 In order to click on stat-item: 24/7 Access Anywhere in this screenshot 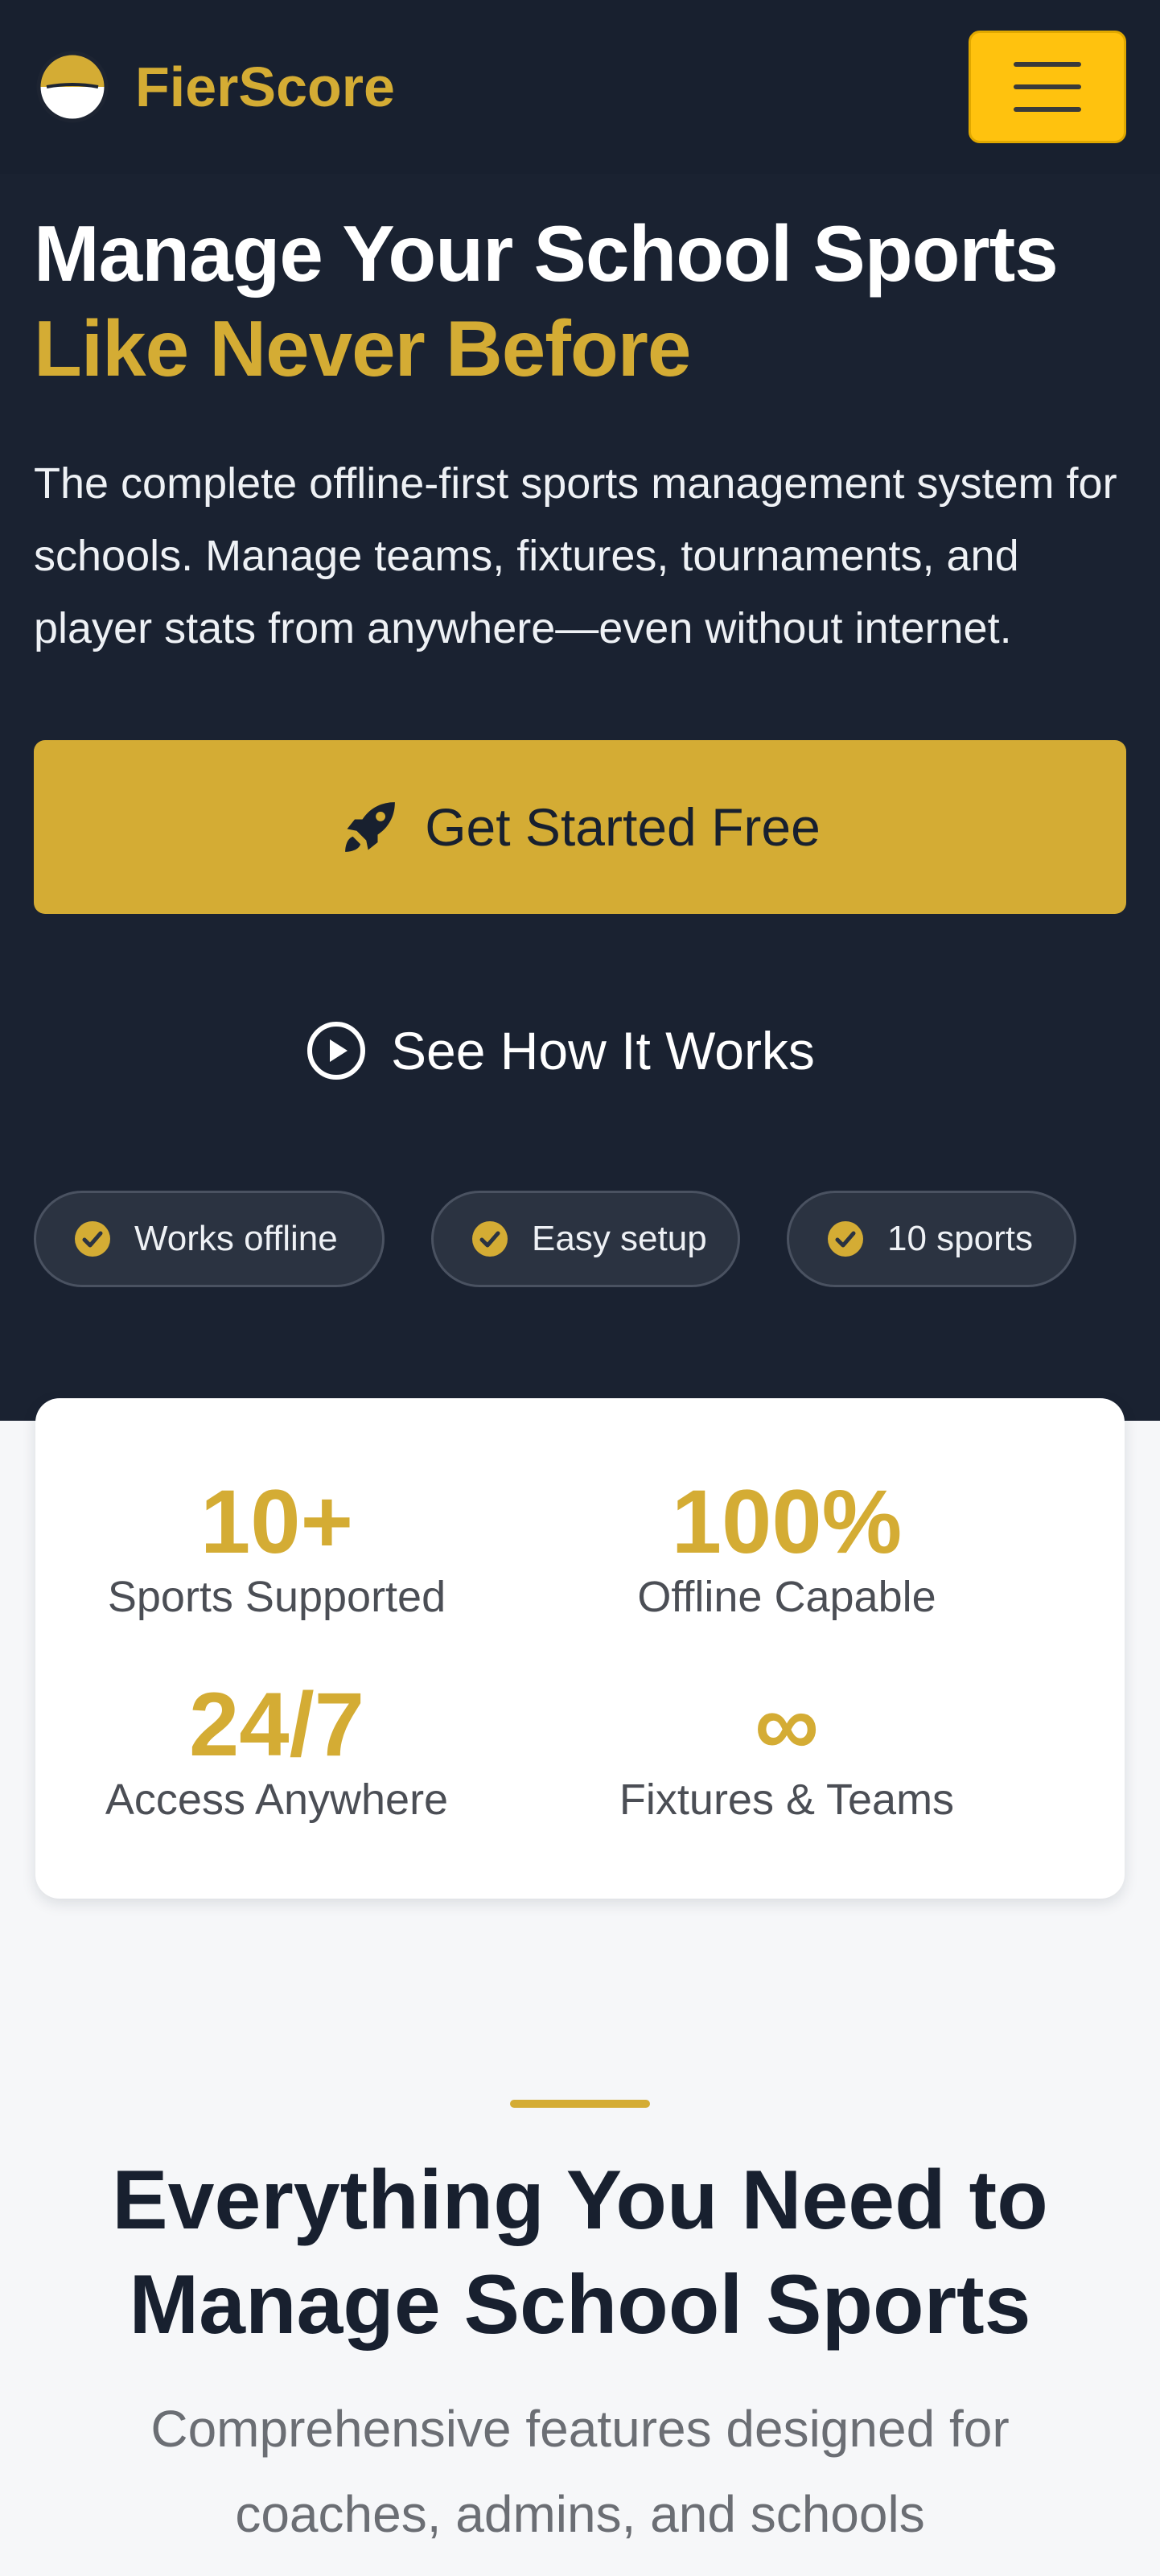, I will do `click(276, 1751)`.